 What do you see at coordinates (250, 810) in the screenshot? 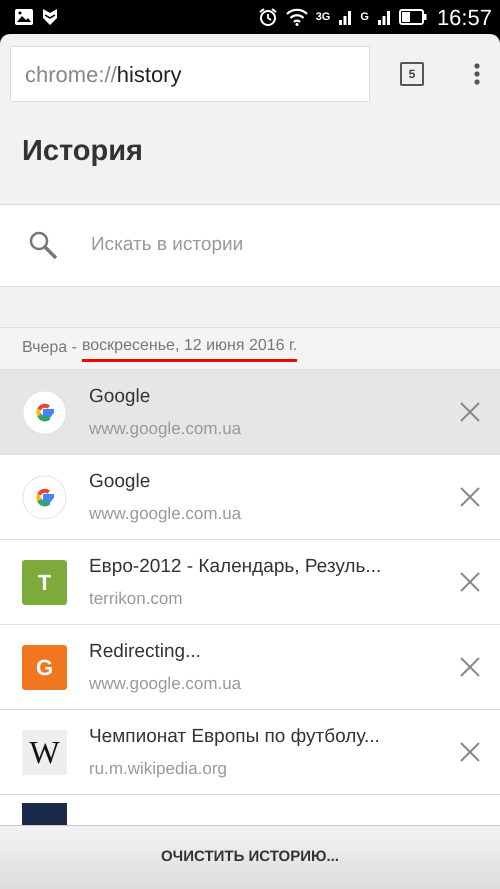
I see `history-item` at bounding box center [250, 810].